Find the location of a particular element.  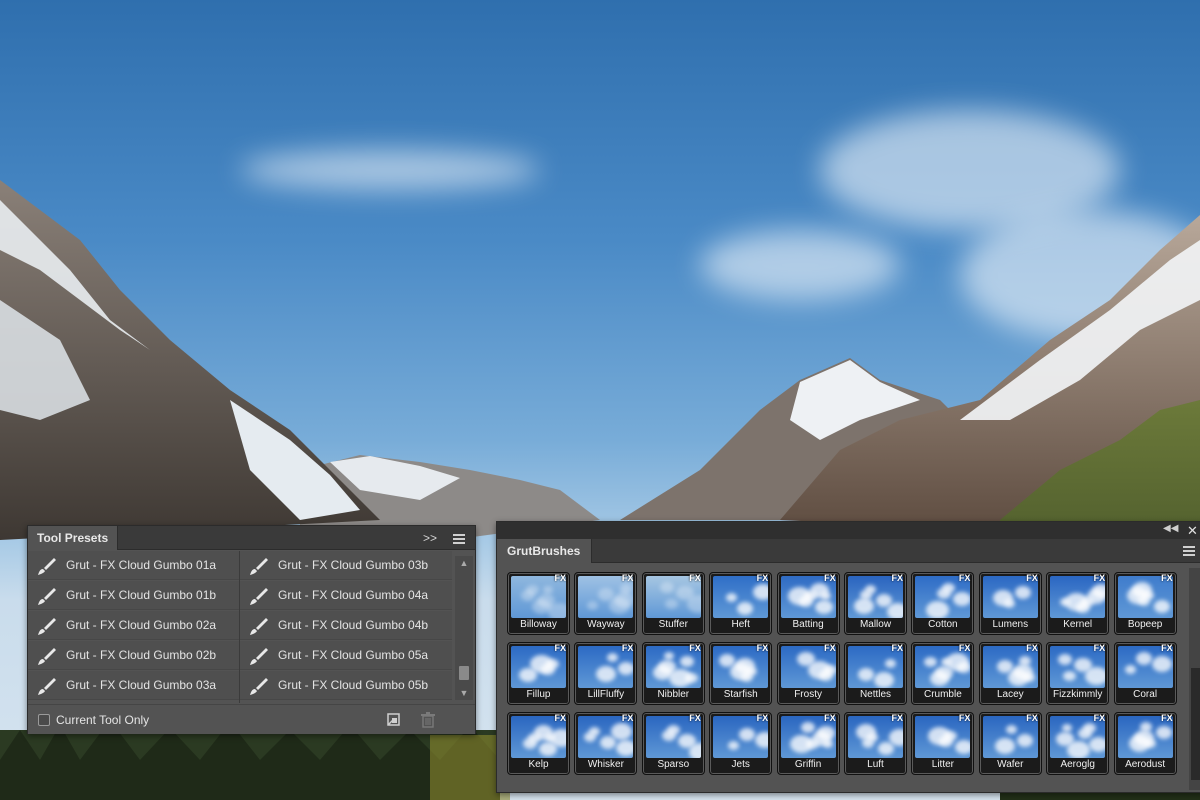

brush-tile: FX Litter is located at coordinates (943, 743).